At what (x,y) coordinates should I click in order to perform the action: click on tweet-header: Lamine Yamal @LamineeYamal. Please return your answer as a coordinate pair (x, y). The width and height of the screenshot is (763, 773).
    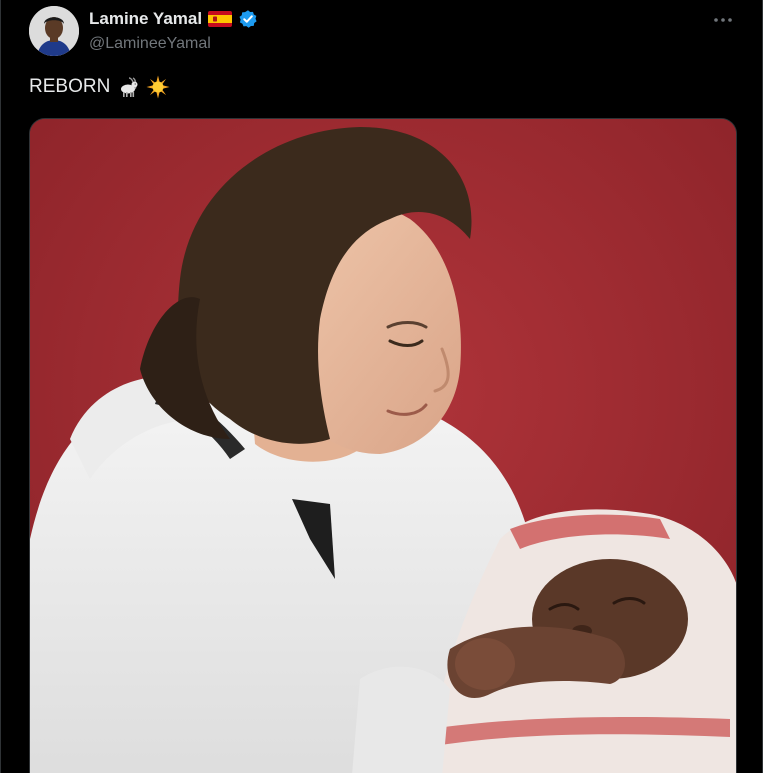
    Looking at the image, I should click on (389, 32).